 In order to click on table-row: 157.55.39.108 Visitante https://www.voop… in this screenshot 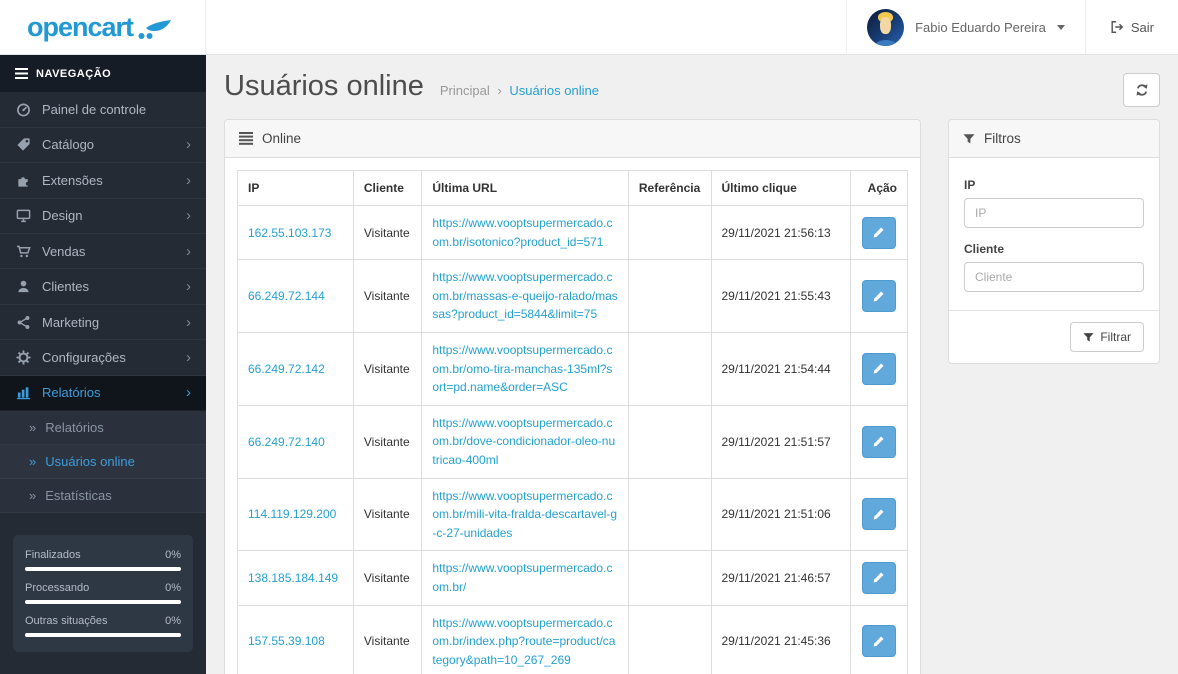, I will do `click(573, 639)`.